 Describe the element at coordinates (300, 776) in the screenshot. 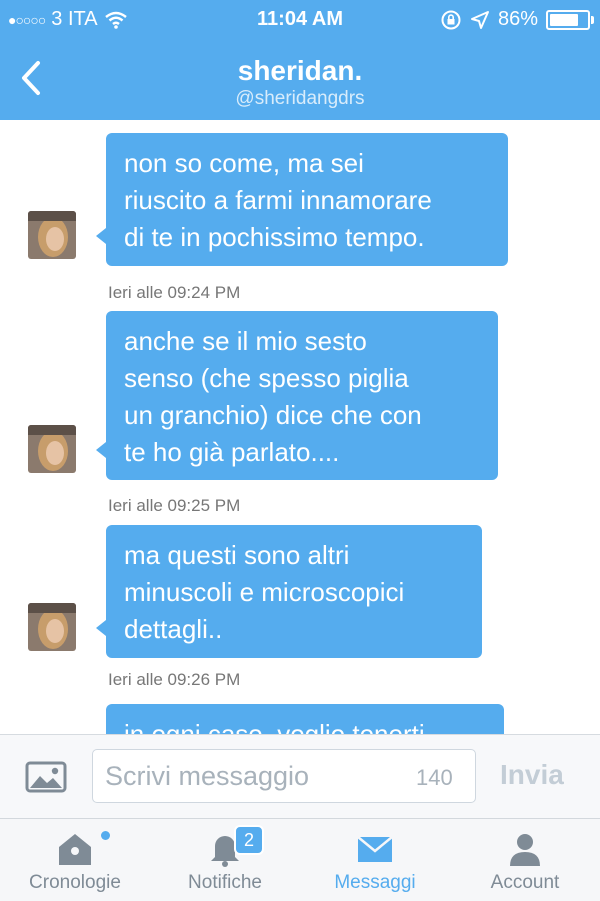

I see `message-composer: 140 Invia` at that location.